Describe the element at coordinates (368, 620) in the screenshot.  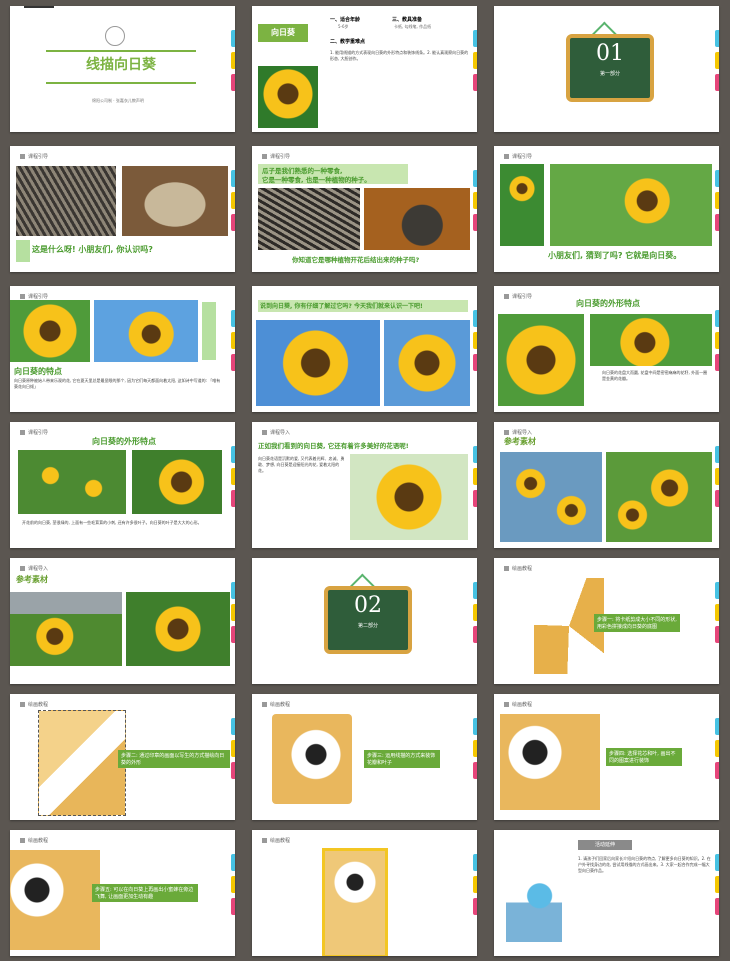
I see `chalkboard: 02 第二部分` at that location.